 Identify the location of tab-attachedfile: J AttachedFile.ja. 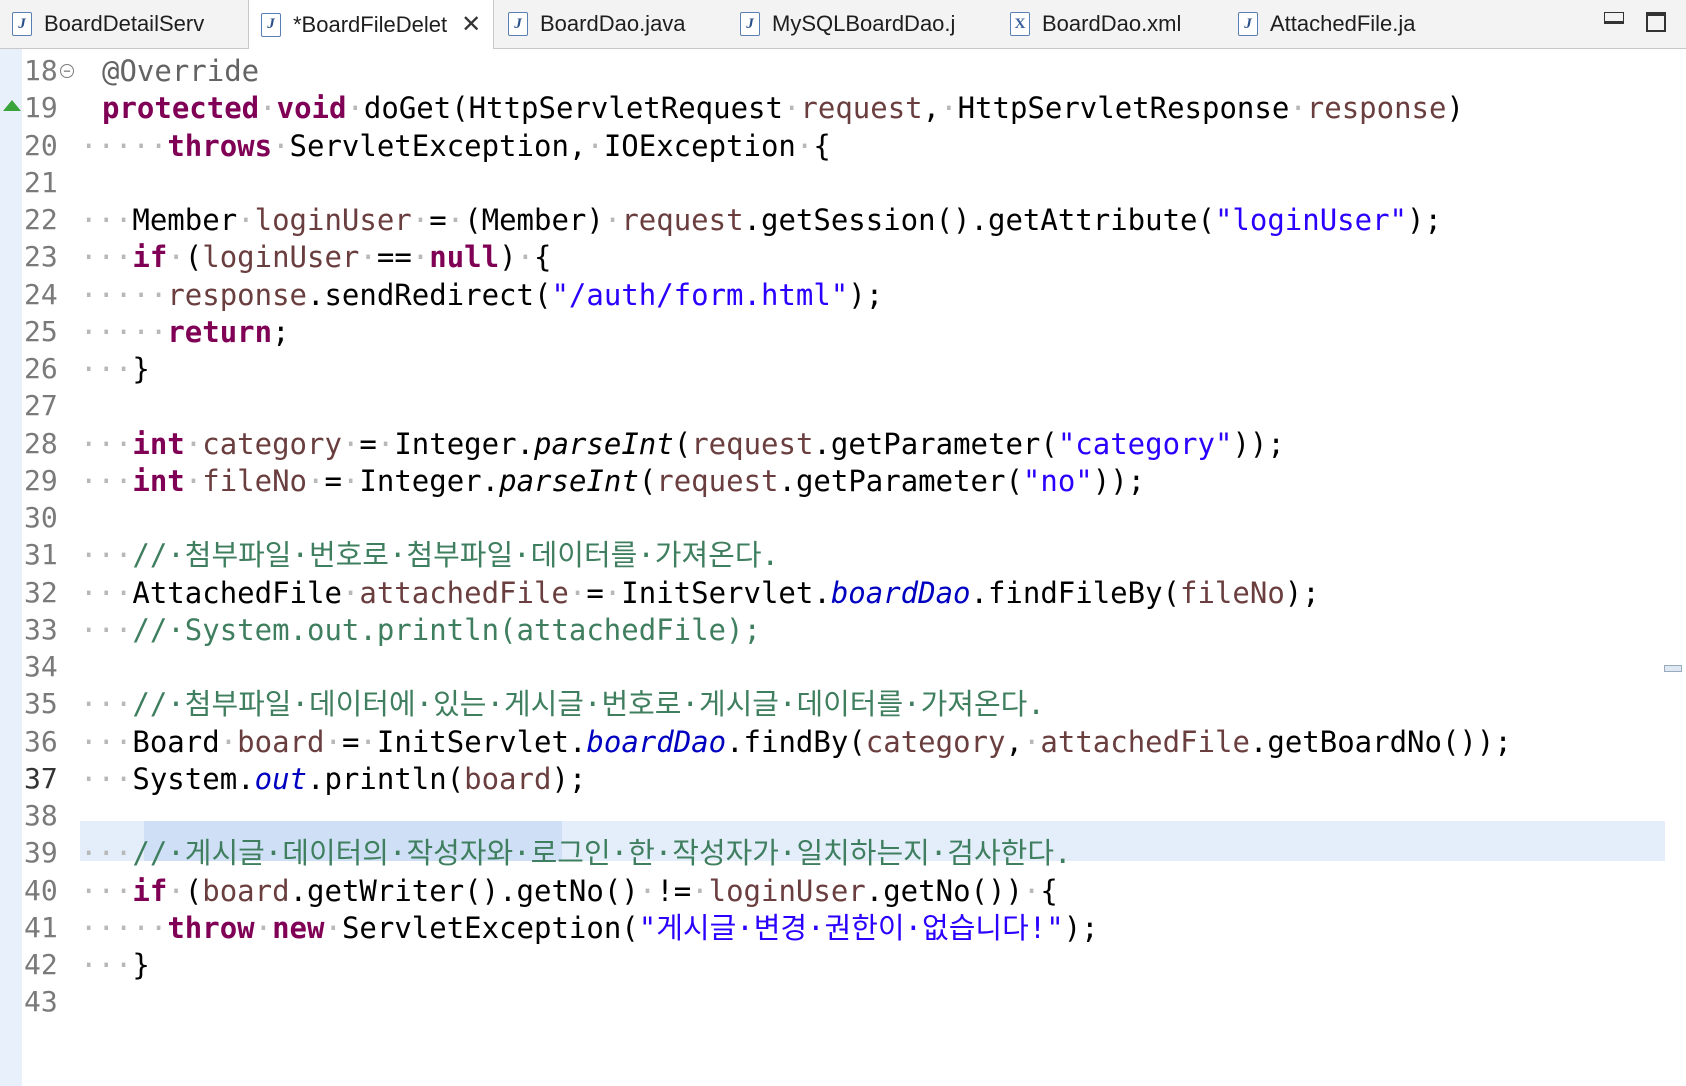
(1348, 24).